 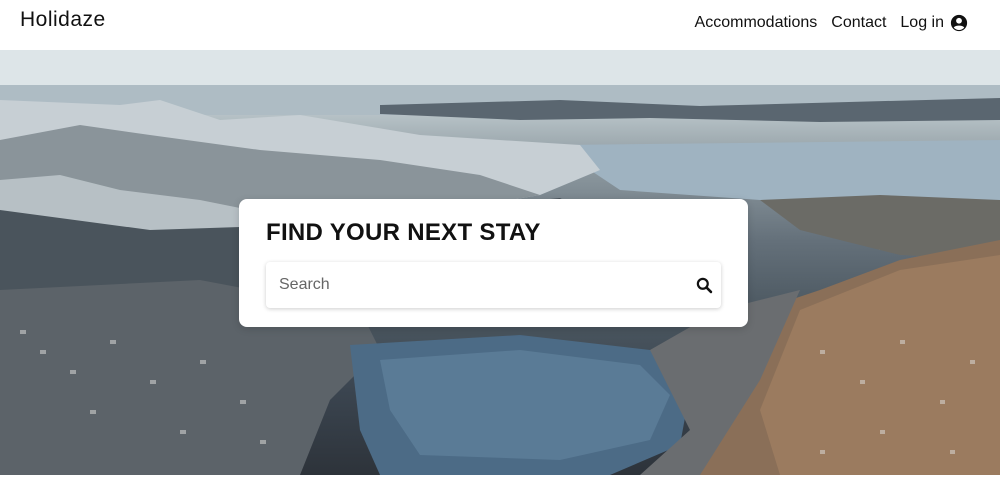 What do you see at coordinates (500, 25) in the screenshot?
I see `top-navbar: Holidaze Accommodations Contact Log in` at bounding box center [500, 25].